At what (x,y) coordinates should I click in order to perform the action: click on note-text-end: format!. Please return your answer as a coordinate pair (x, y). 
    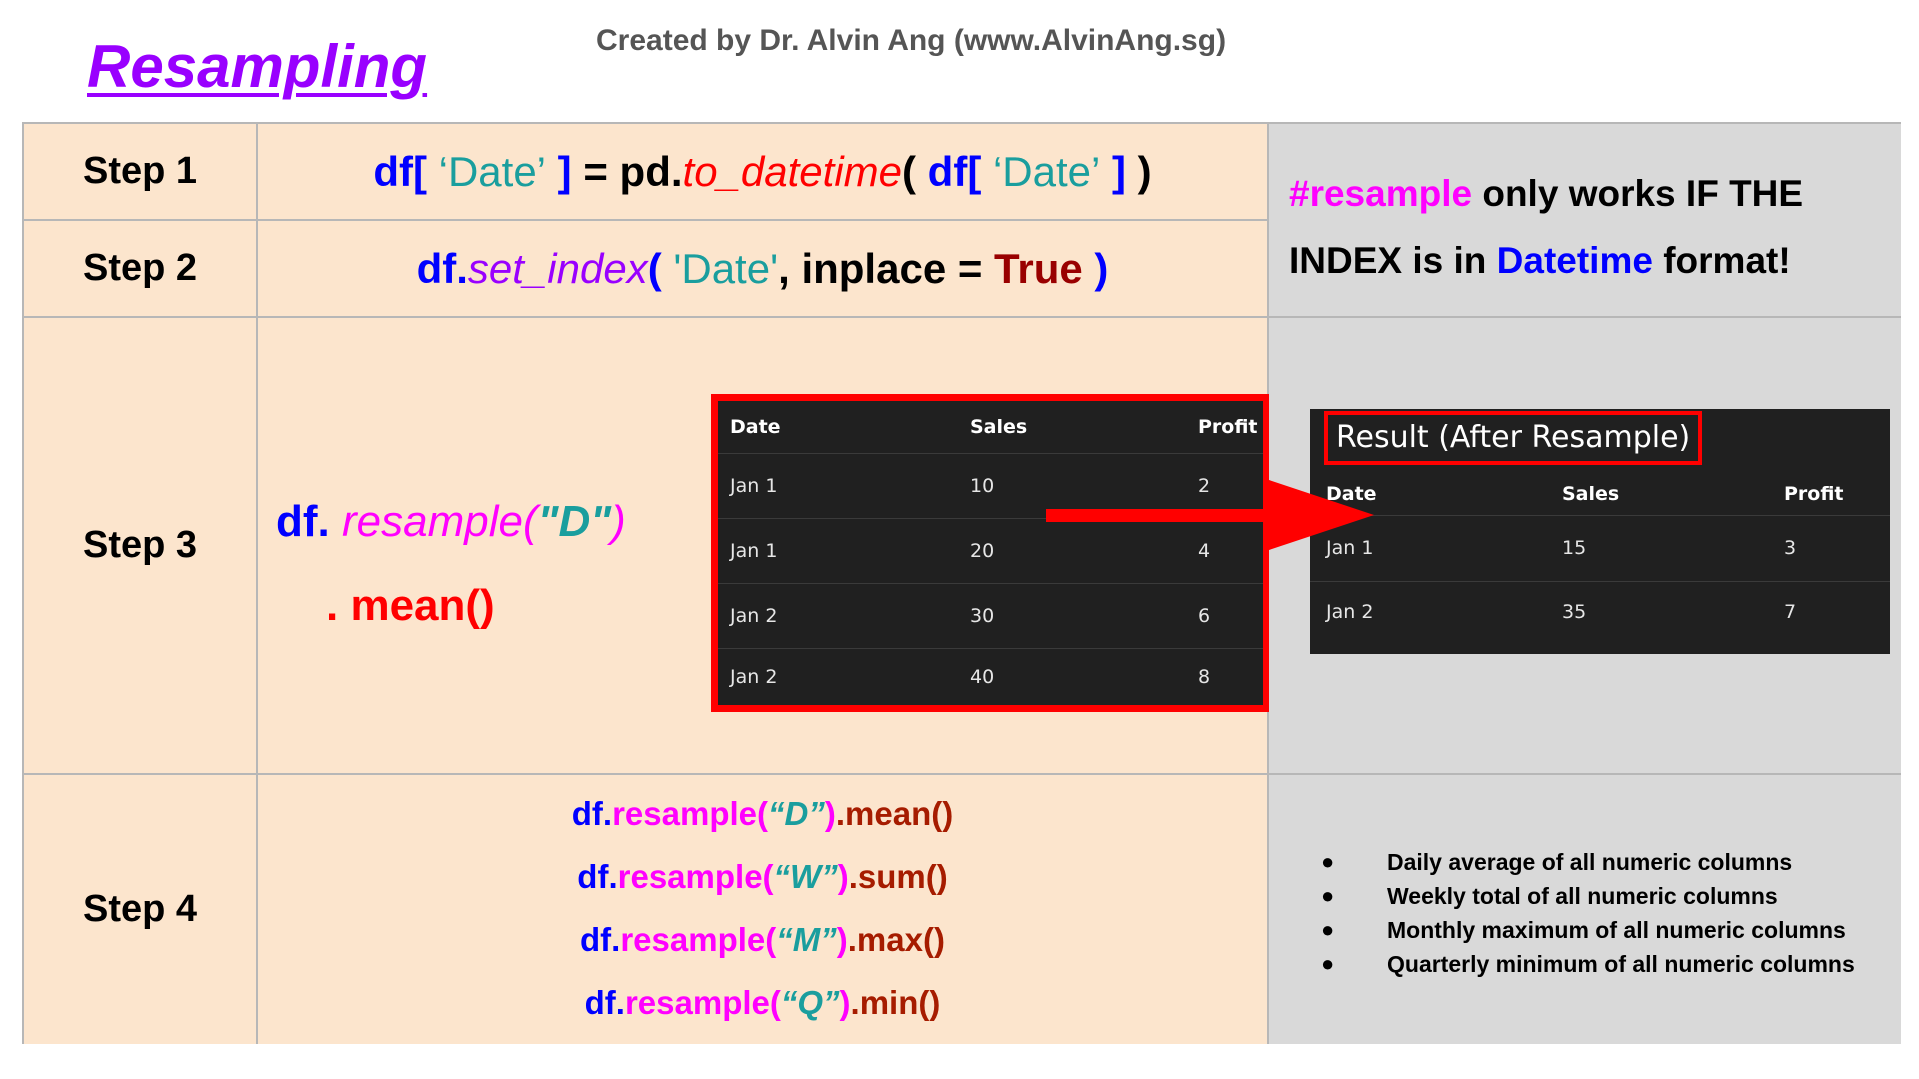
    Looking at the image, I should click on (1721, 260).